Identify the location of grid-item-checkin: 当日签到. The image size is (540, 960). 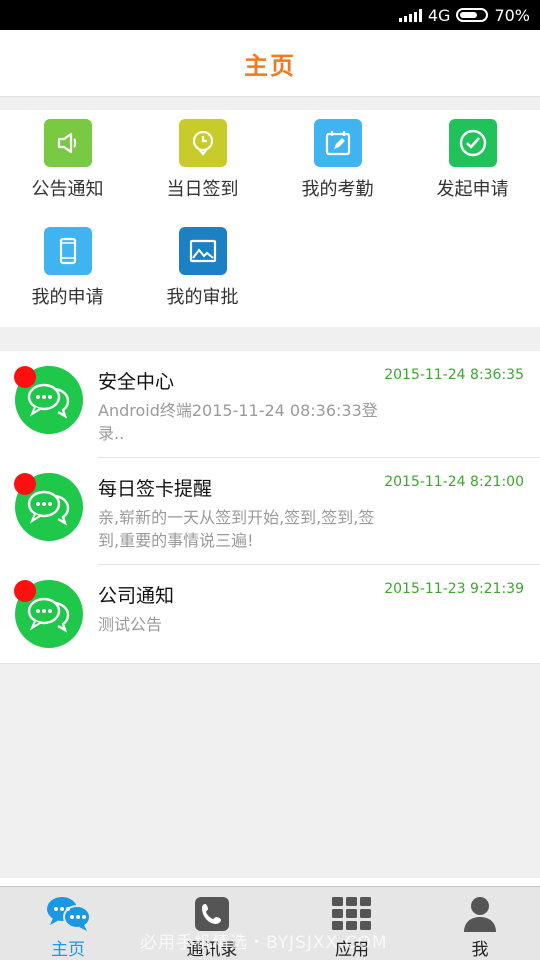
(202, 164).